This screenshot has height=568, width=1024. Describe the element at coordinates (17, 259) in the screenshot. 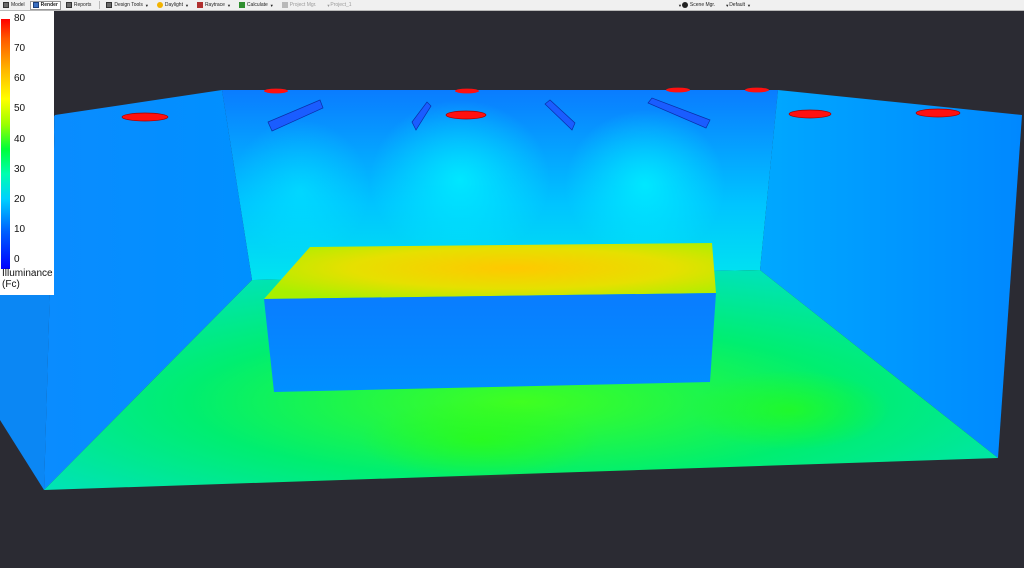

I see `legend-tick: 0` at that location.